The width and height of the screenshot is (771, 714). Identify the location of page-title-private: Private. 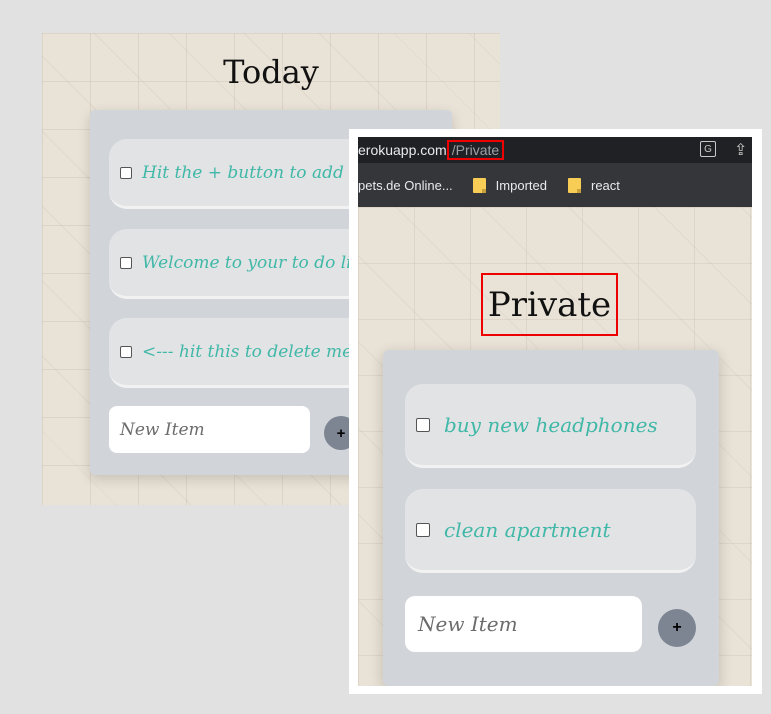
(549, 304).